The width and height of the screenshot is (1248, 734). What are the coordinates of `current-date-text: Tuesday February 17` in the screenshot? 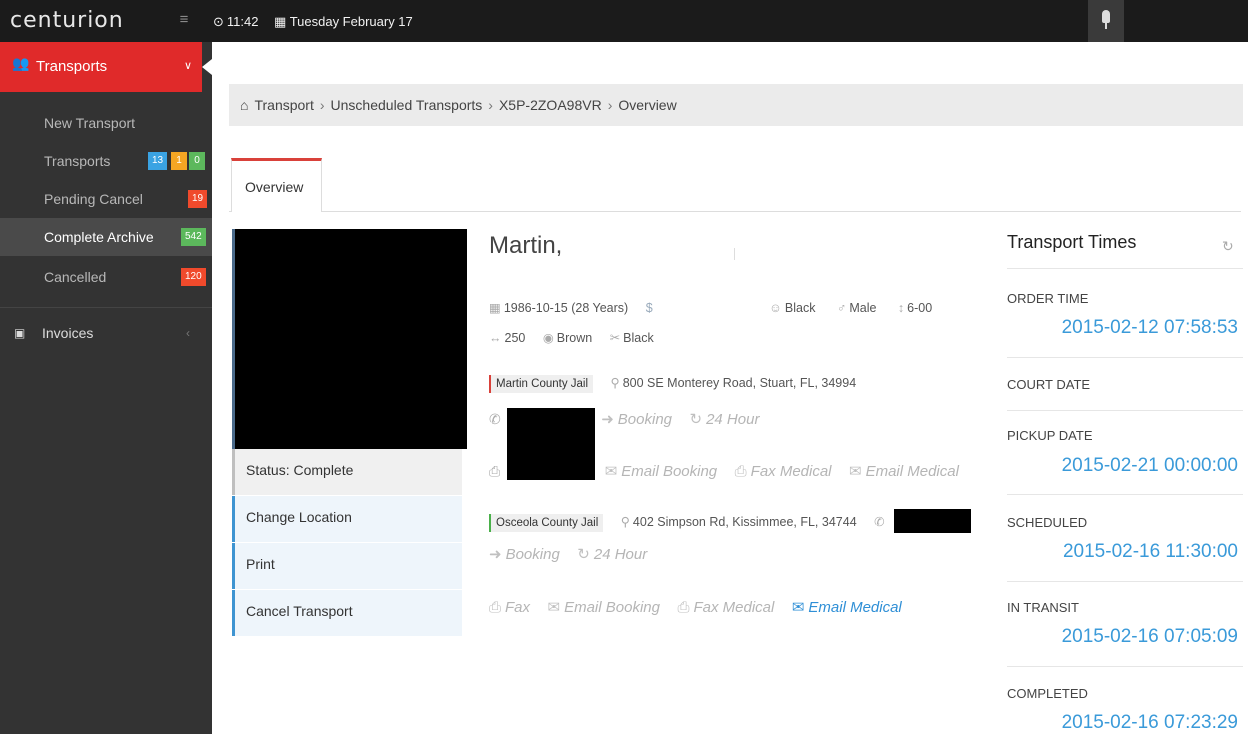 It's located at (351, 21).